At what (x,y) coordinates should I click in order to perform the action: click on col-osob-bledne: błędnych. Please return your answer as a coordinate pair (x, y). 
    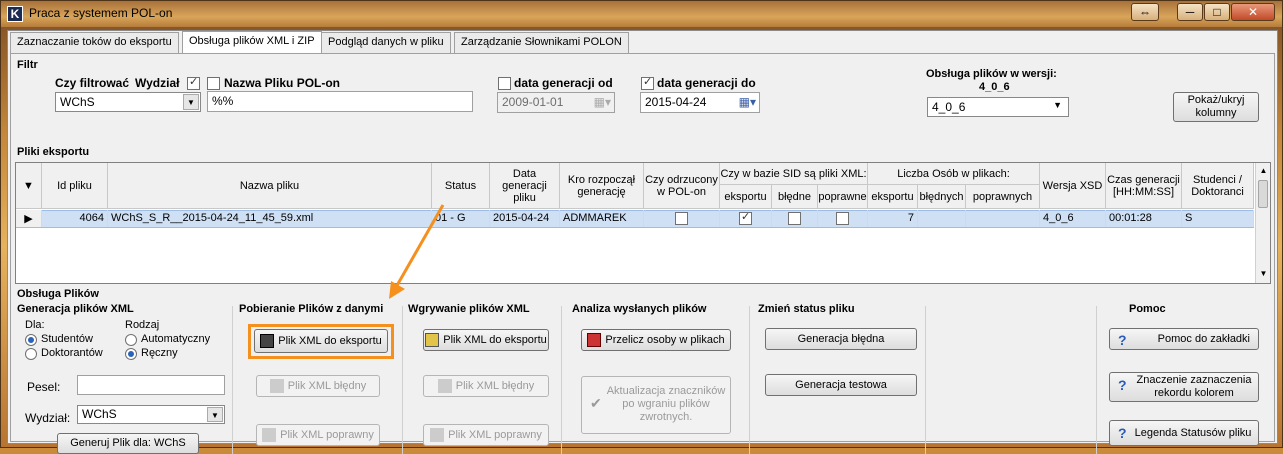
    Looking at the image, I should click on (942, 197).